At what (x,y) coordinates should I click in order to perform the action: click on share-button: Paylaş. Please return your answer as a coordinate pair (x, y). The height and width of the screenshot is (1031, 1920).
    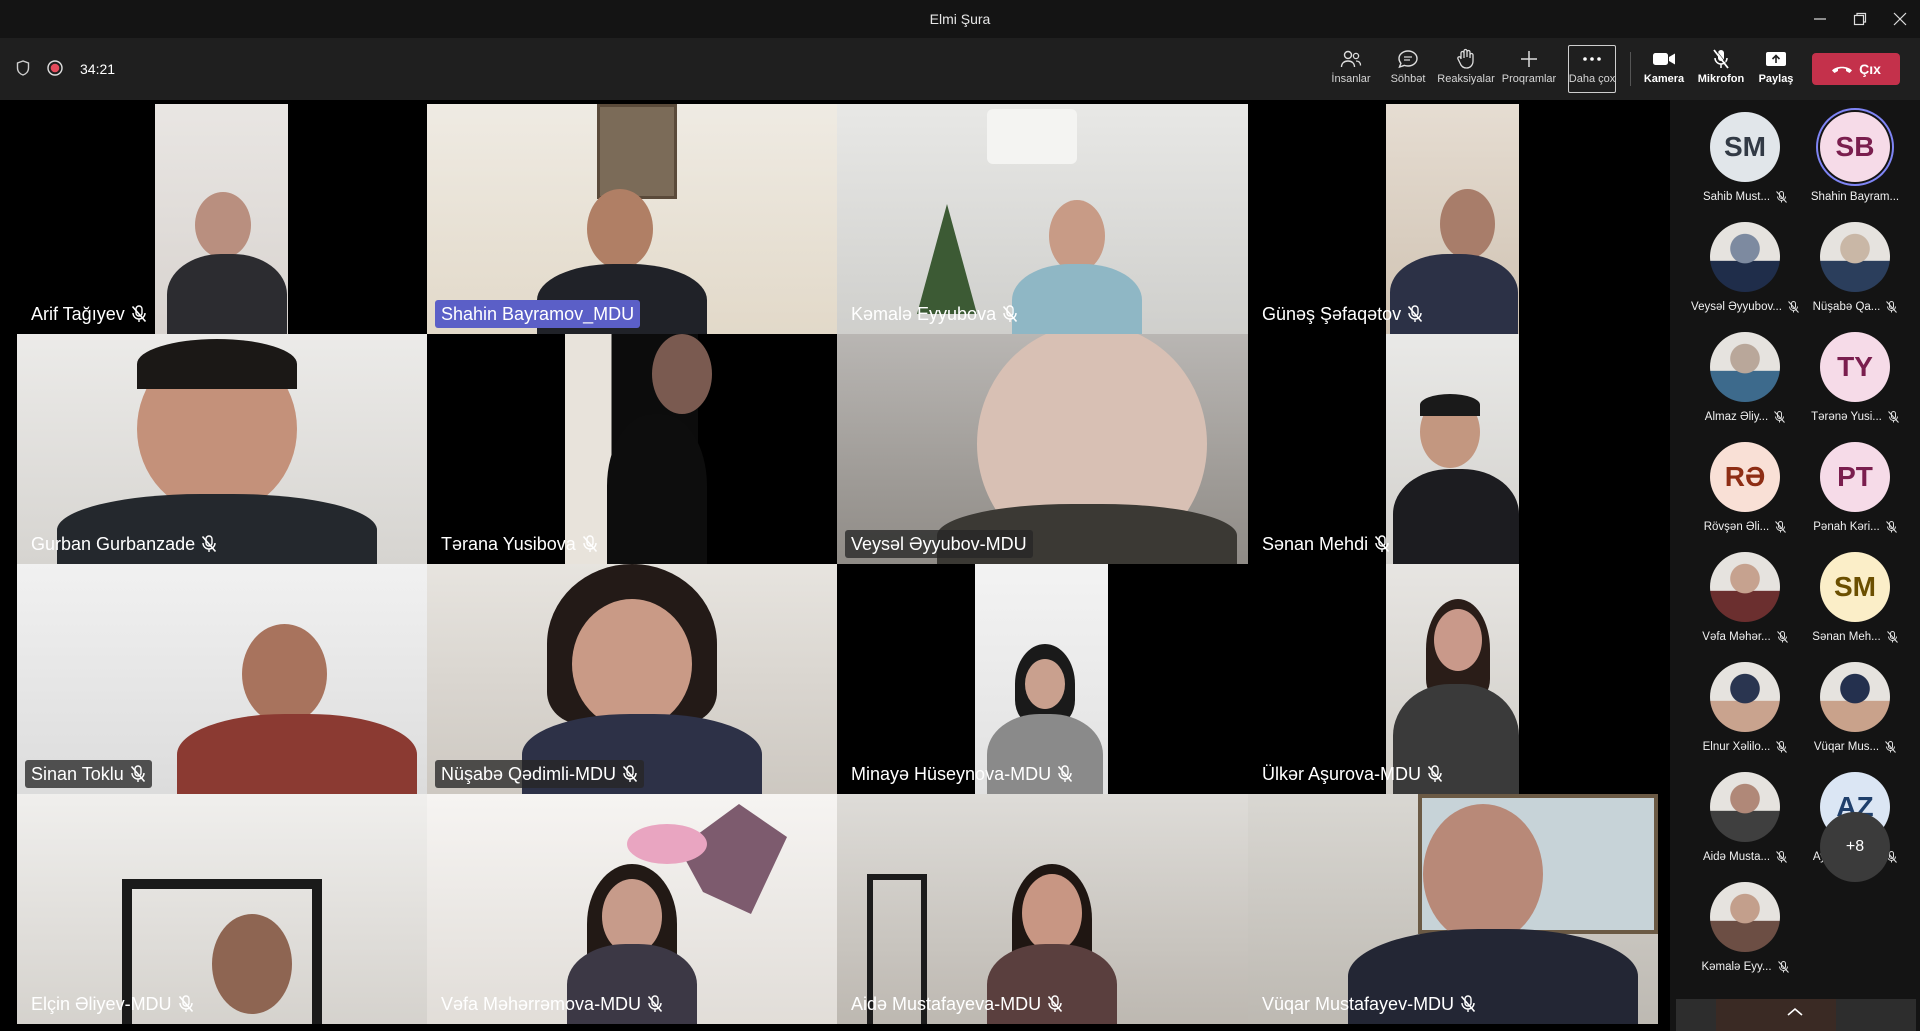
    Looking at the image, I should click on (1776, 69).